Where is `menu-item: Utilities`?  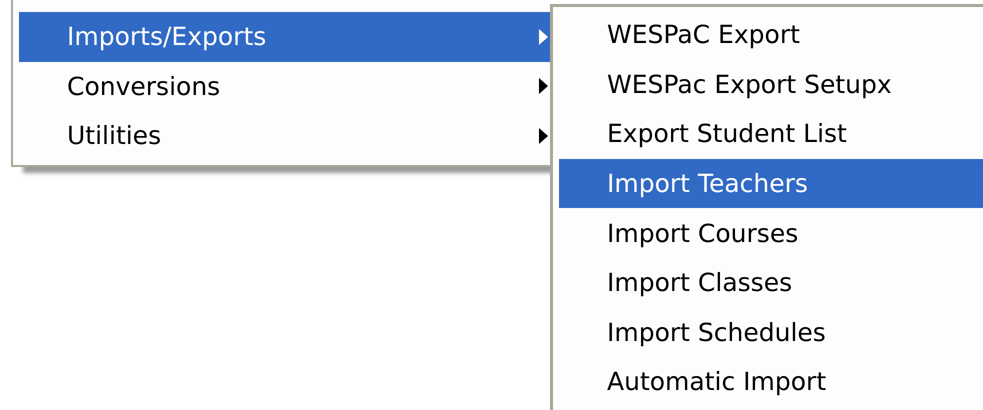
menu-item: Utilities is located at coordinates (284, 136).